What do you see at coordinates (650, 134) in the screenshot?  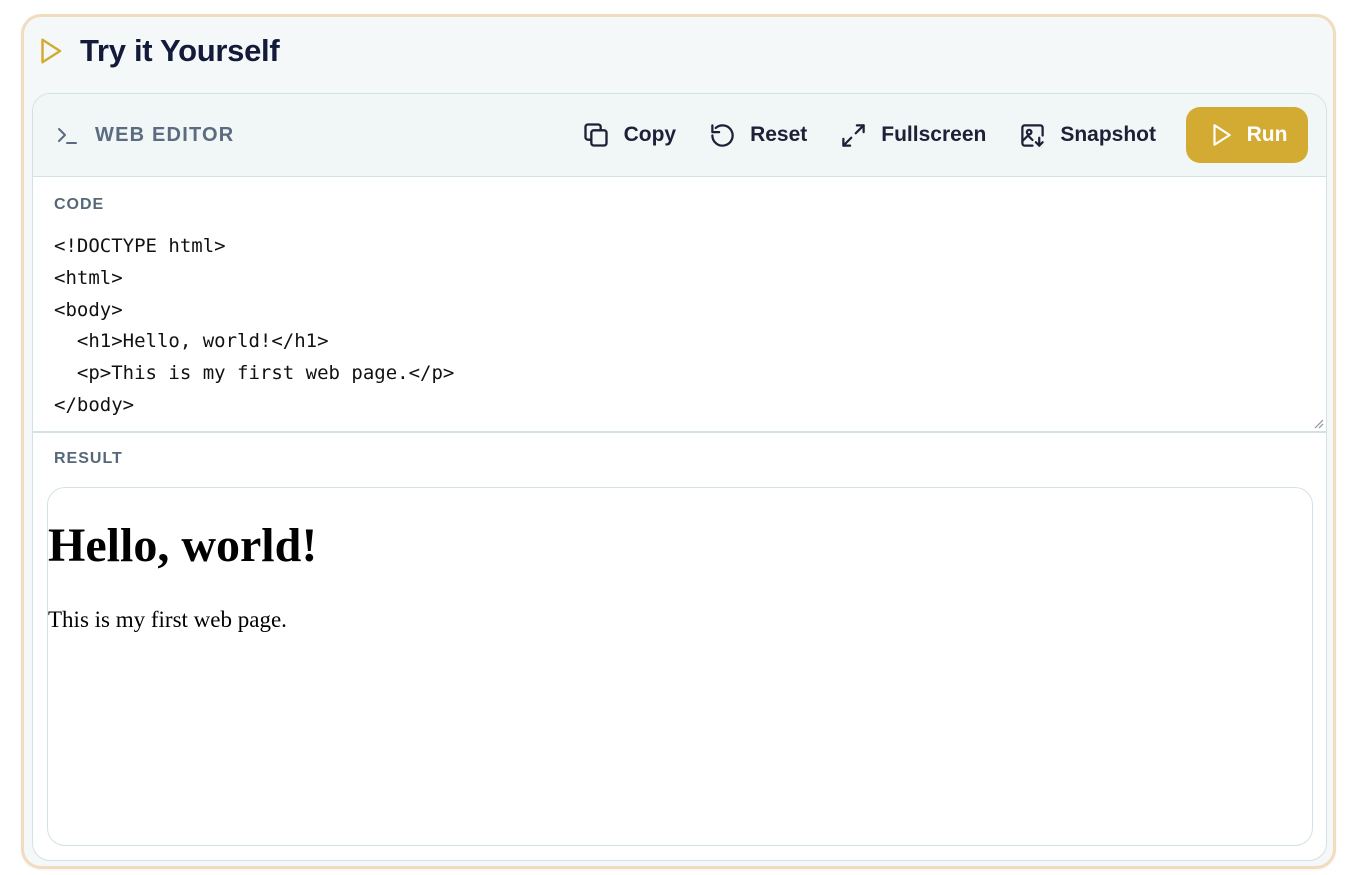 I see `copy-label: Copy` at bounding box center [650, 134].